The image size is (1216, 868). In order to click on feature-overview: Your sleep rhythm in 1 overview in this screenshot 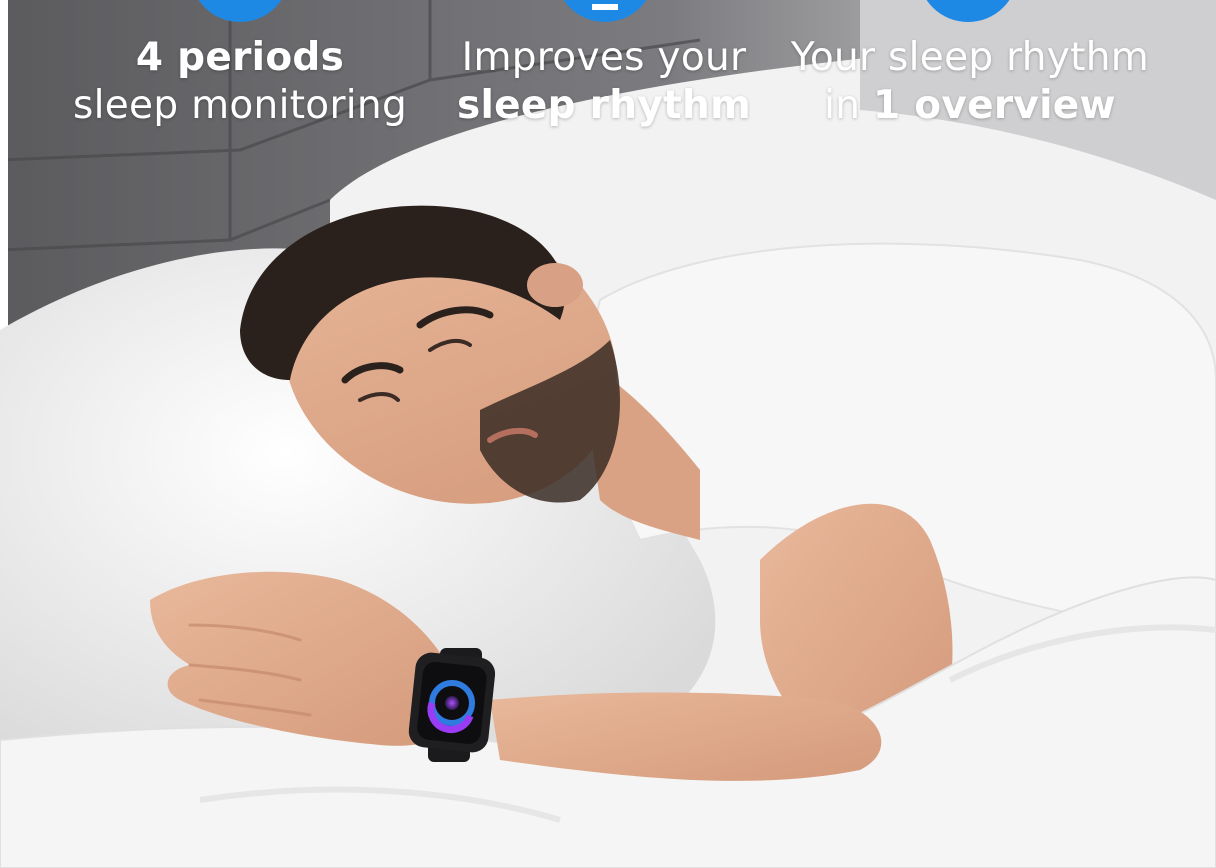, I will do `click(970, 82)`.